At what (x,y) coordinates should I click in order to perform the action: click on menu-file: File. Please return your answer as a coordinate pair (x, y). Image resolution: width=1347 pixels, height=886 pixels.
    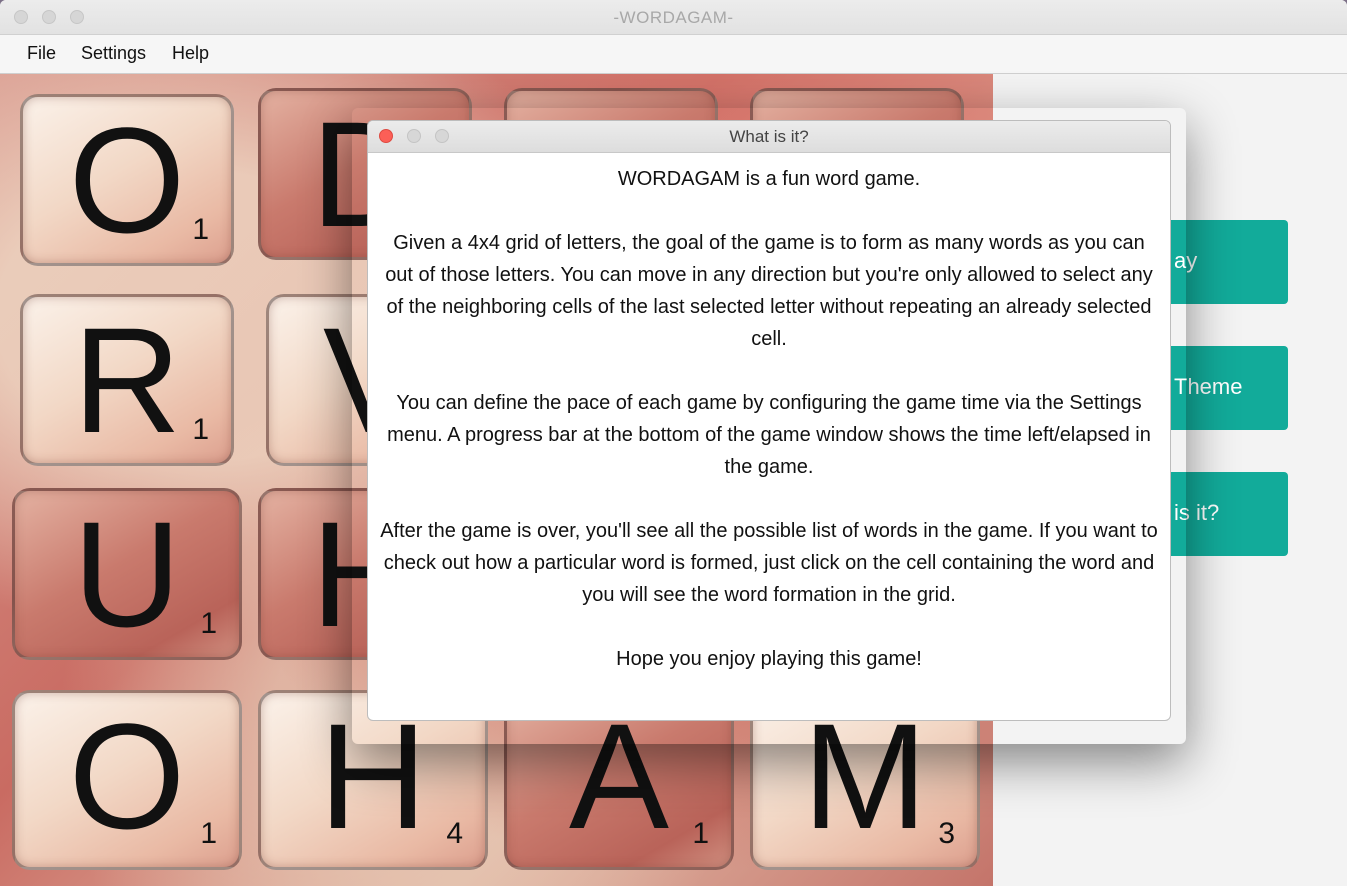
    Looking at the image, I should click on (41, 53).